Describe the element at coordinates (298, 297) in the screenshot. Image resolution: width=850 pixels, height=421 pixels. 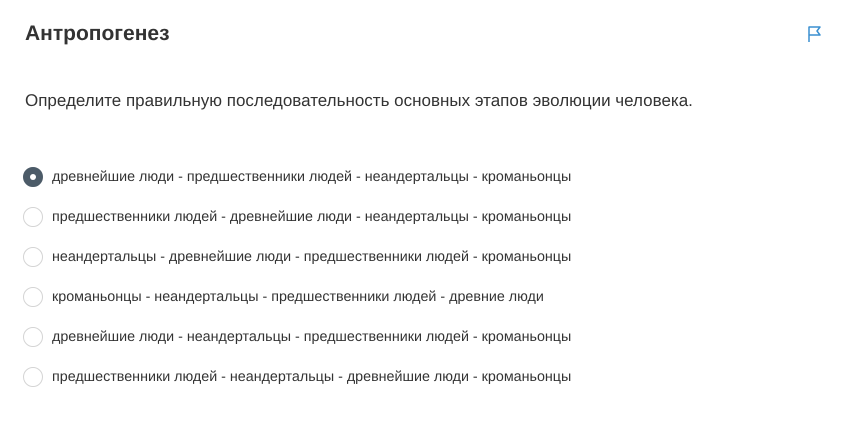
I see `option-label: кроманьонцы - неандертальцы - предшественники людей - древние люди` at that location.